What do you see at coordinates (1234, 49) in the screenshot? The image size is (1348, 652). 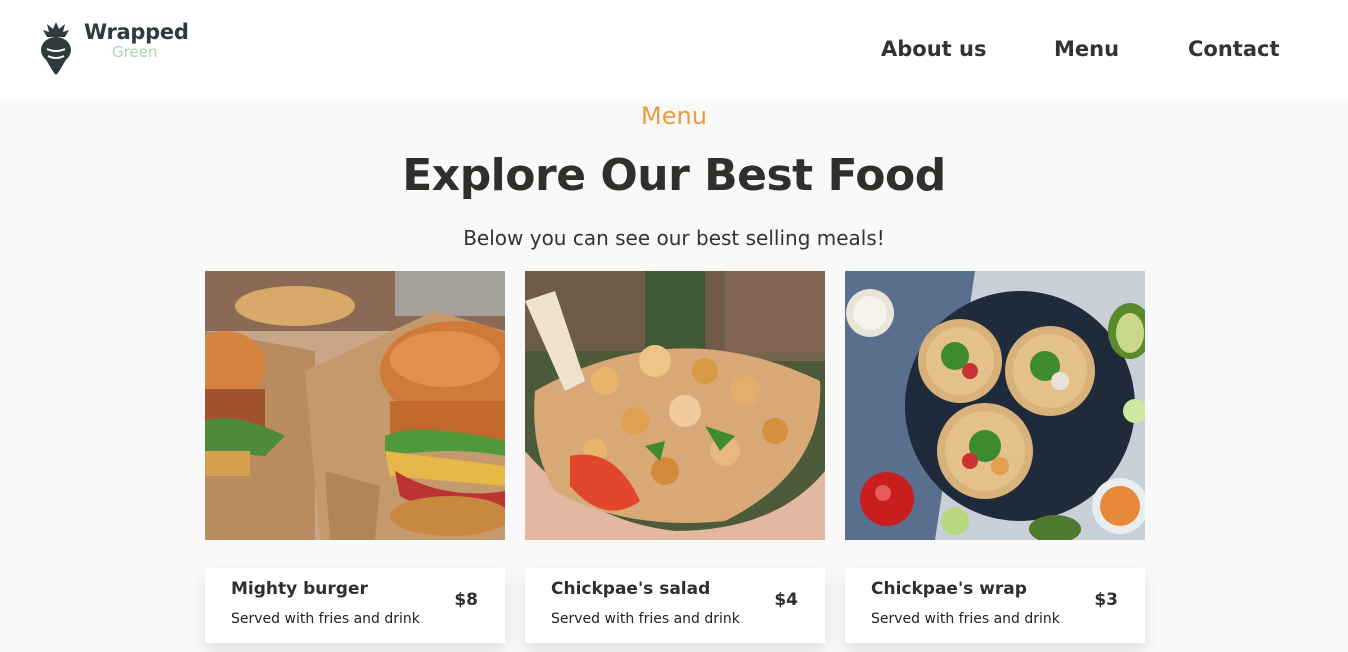 I see `nav-contact: Contact` at bounding box center [1234, 49].